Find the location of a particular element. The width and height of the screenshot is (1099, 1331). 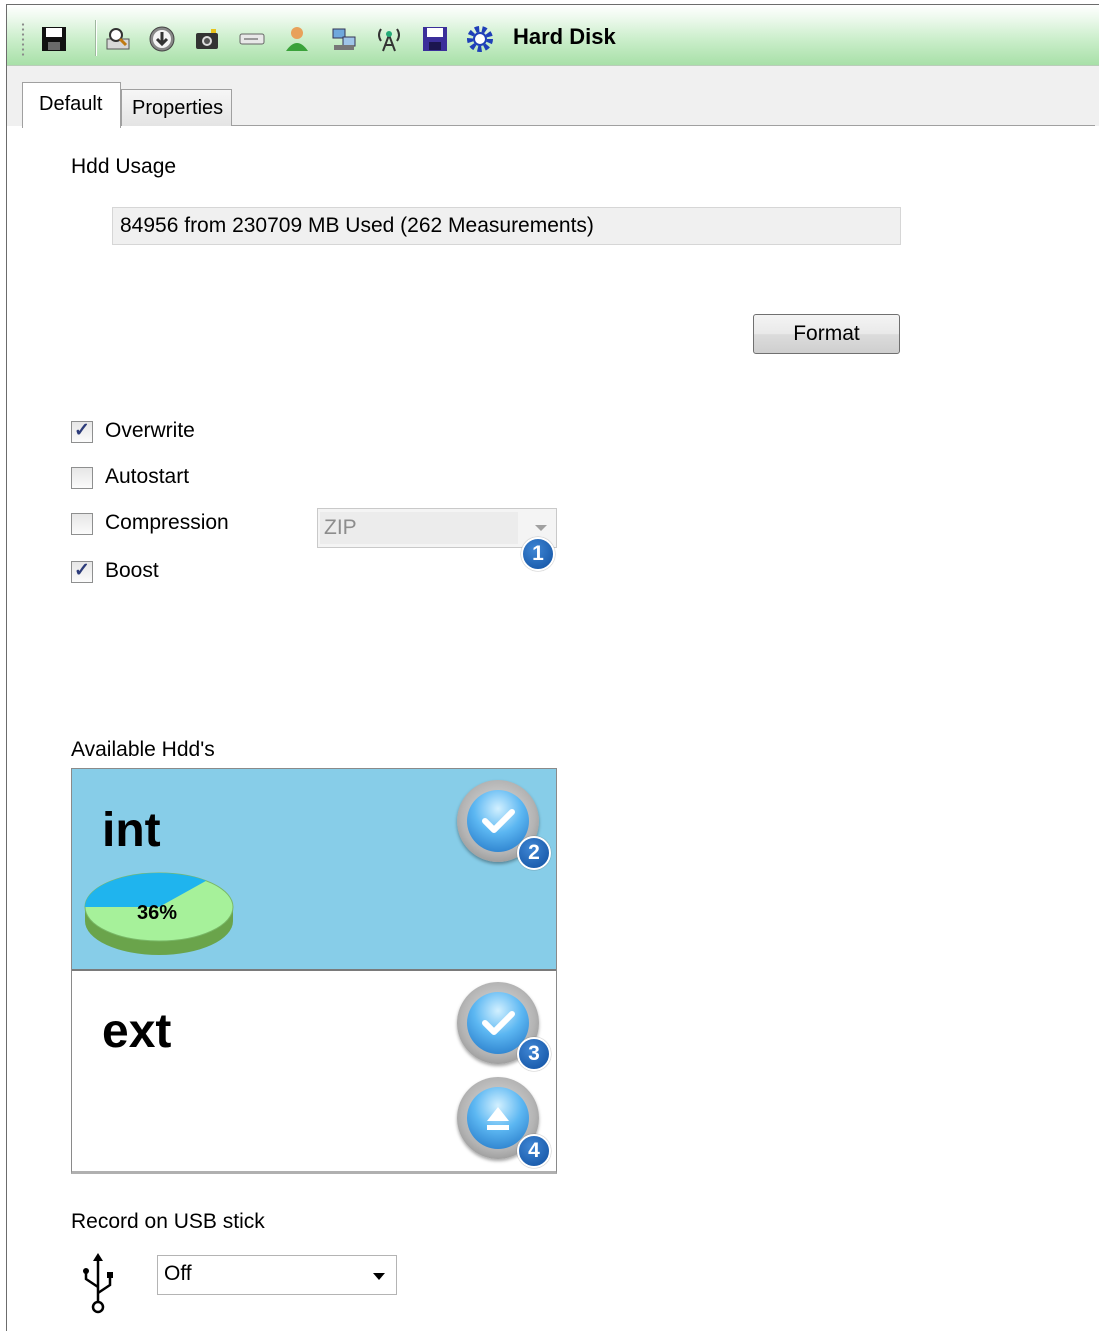

overwrite-label: Overwrite is located at coordinates (150, 431).